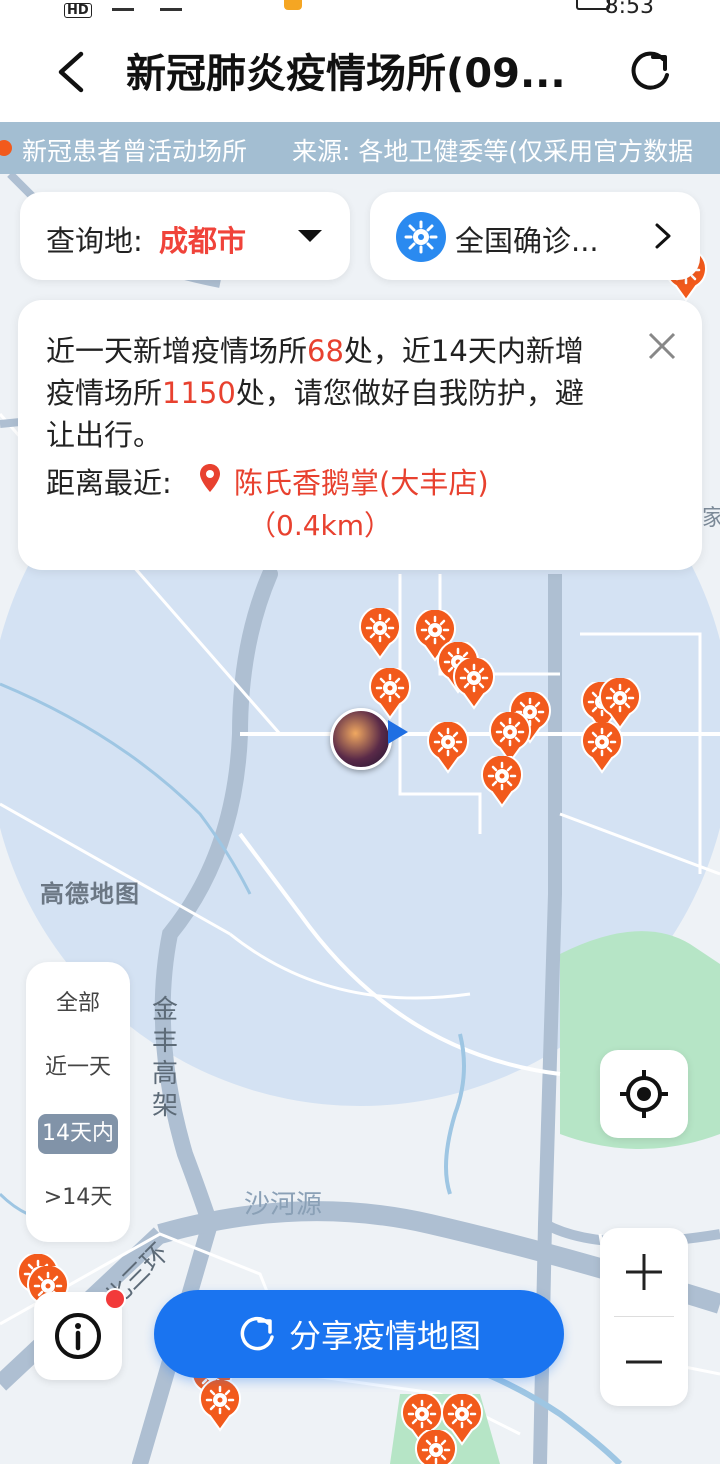 This screenshot has width=720, height=1464. What do you see at coordinates (663, 236) in the screenshot?
I see `chevron-right-icon` at bounding box center [663, 236].